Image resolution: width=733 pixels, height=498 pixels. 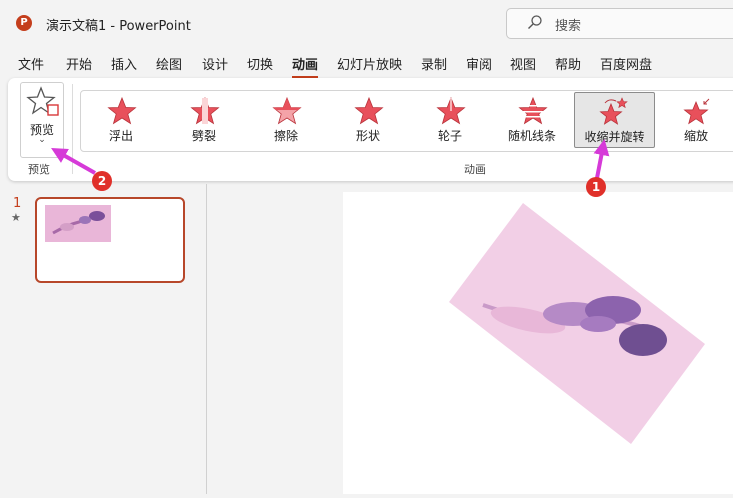 I want to click on animation-label: 劈裂, so click(x=203, y=136).